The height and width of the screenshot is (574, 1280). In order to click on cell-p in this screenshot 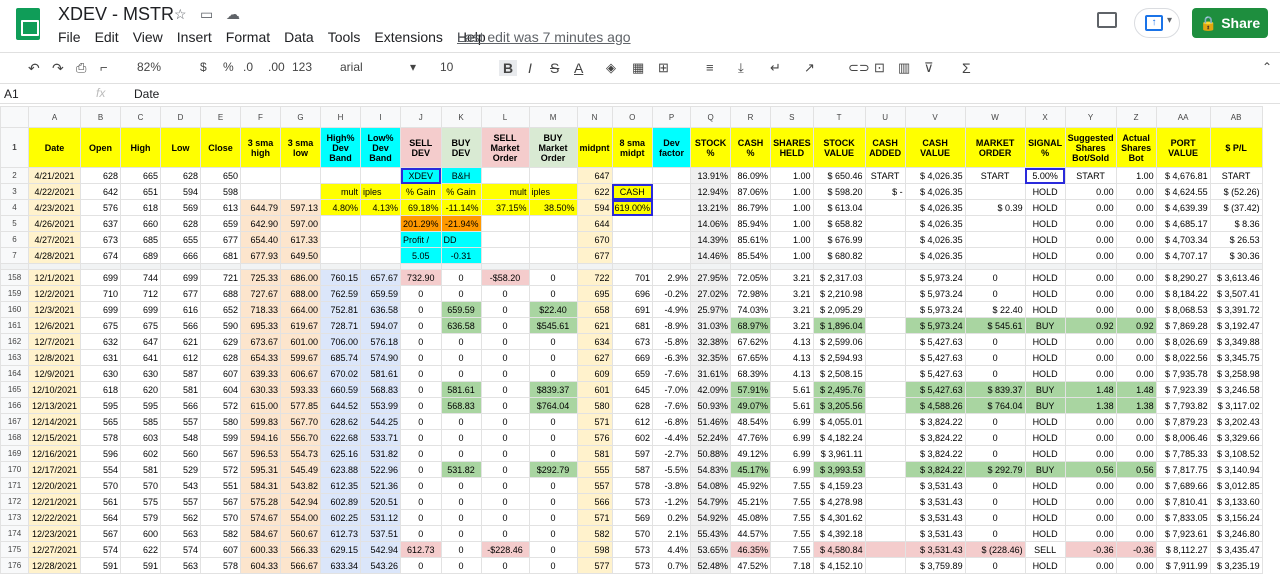, I will do `click(672, 191)`.